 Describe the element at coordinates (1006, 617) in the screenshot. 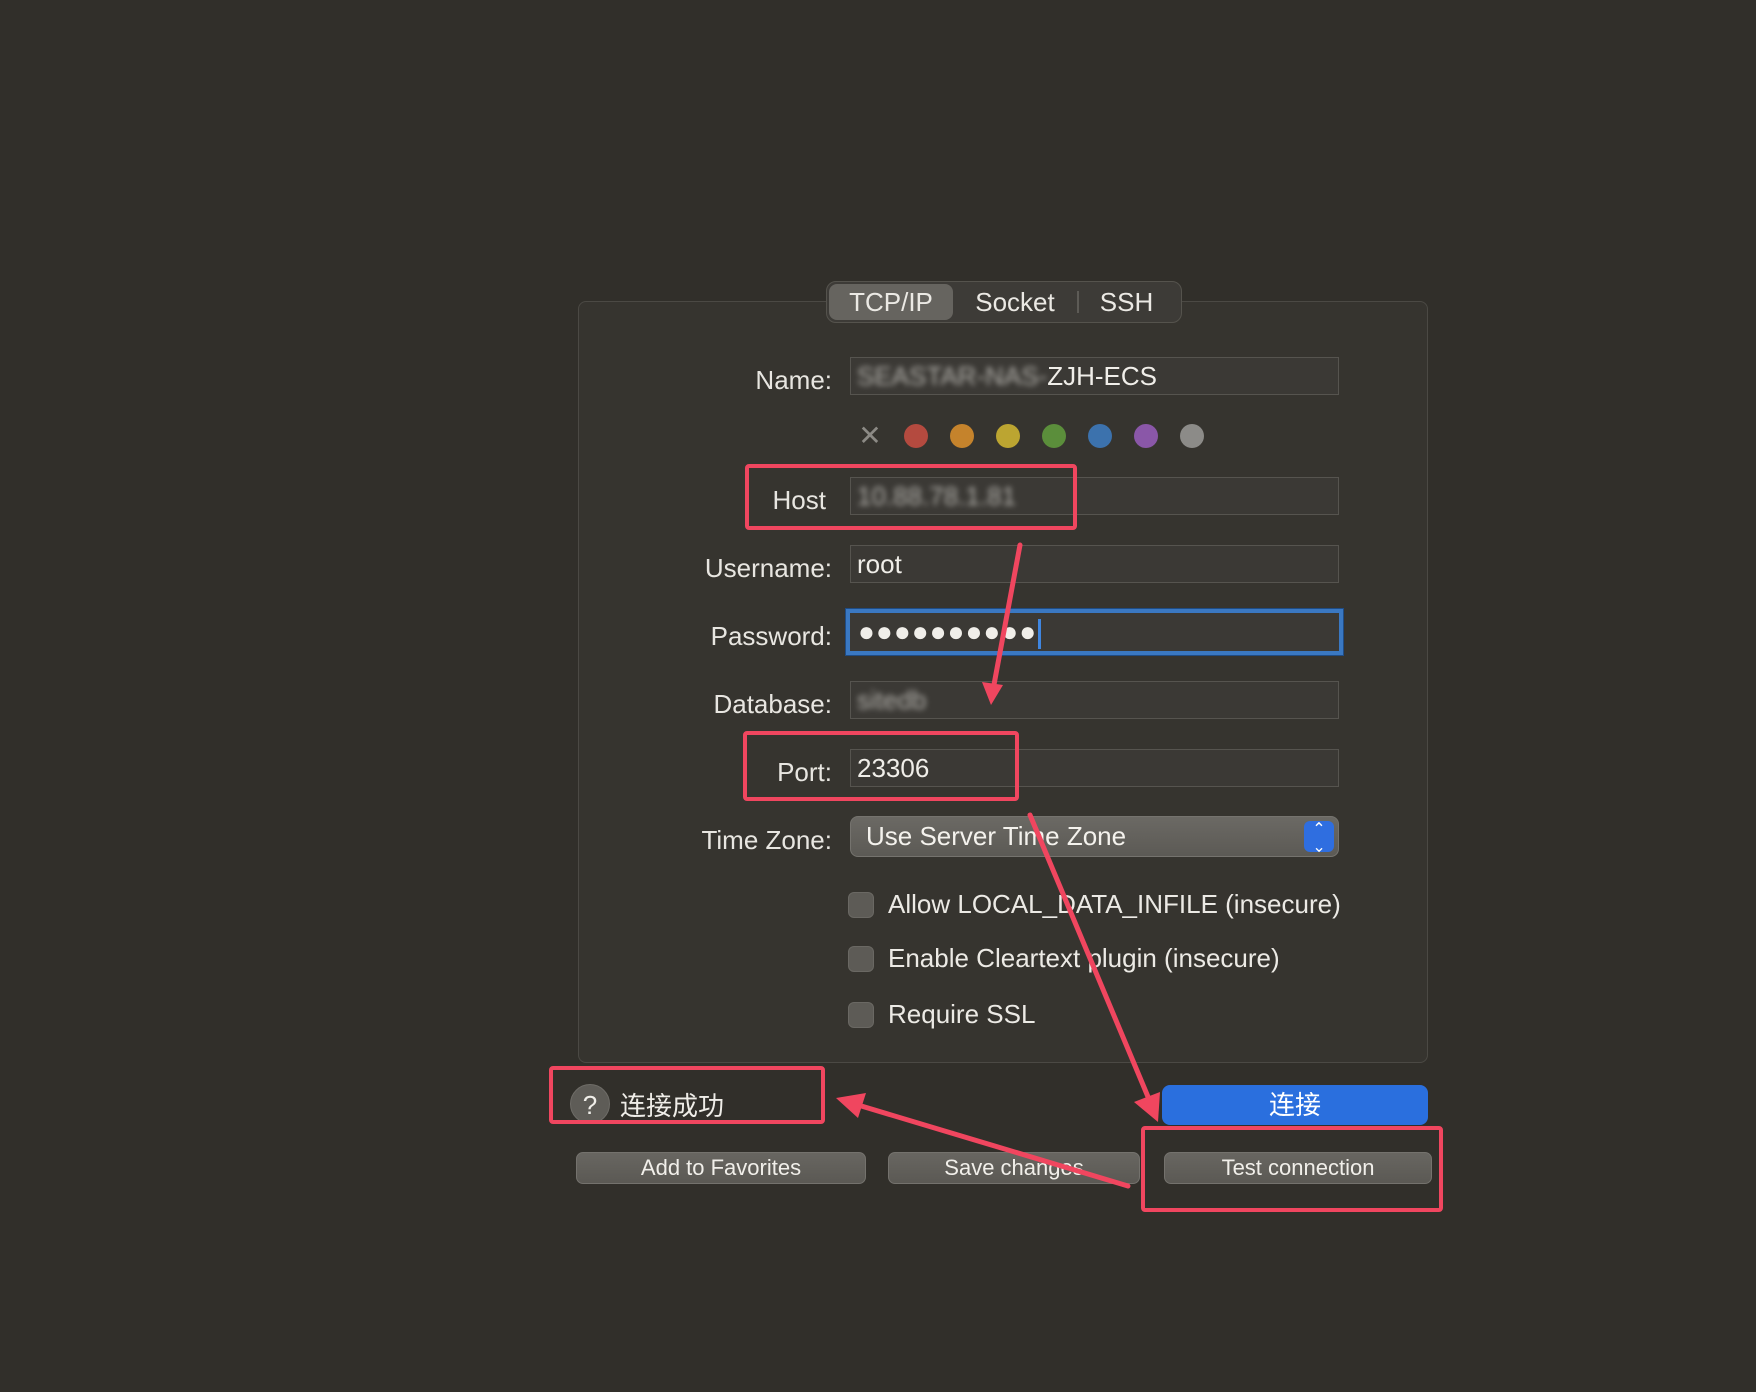

I see `arrow-host-to-port` at that location.